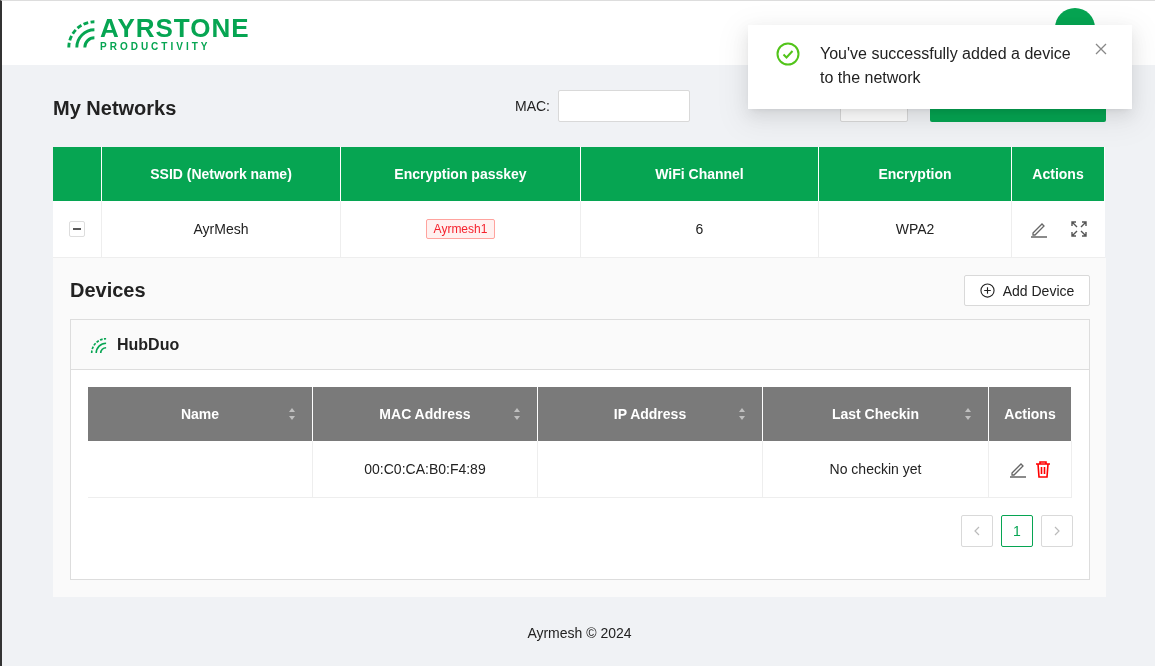  What do you see at coordinates (221, 174) in the screenshot?
I see `column-header: SSID (Network name)` at bounding box center [221, 174].